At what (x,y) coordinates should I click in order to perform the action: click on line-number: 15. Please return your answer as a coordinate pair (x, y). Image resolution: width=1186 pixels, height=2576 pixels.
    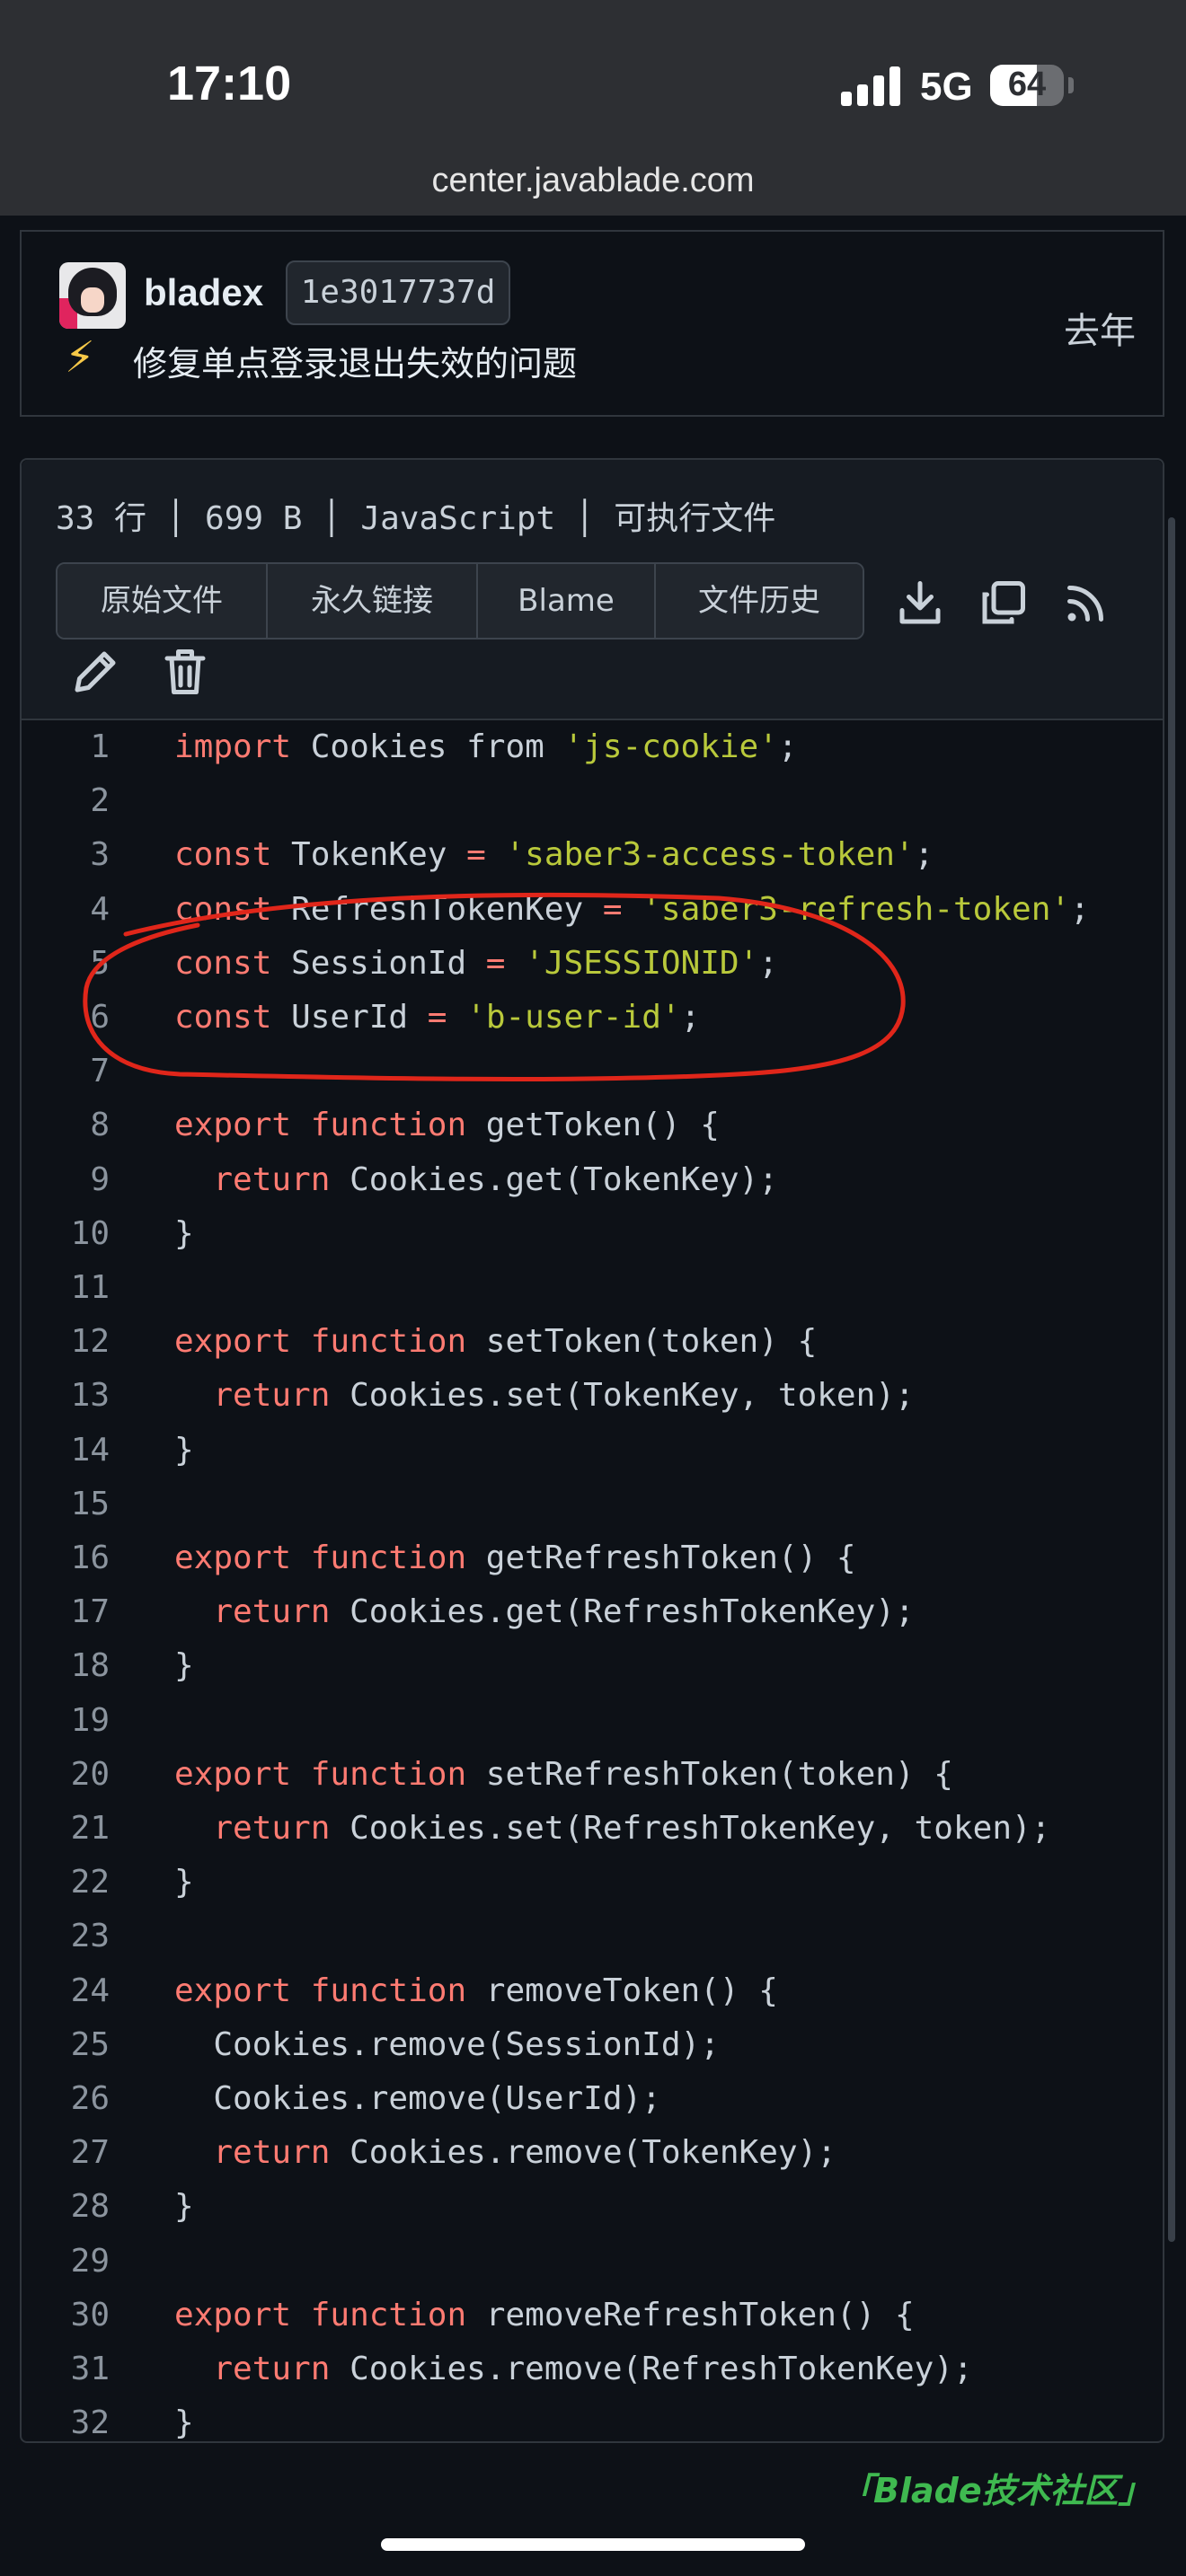
    Looking at the image, I should click on (66, 1504).